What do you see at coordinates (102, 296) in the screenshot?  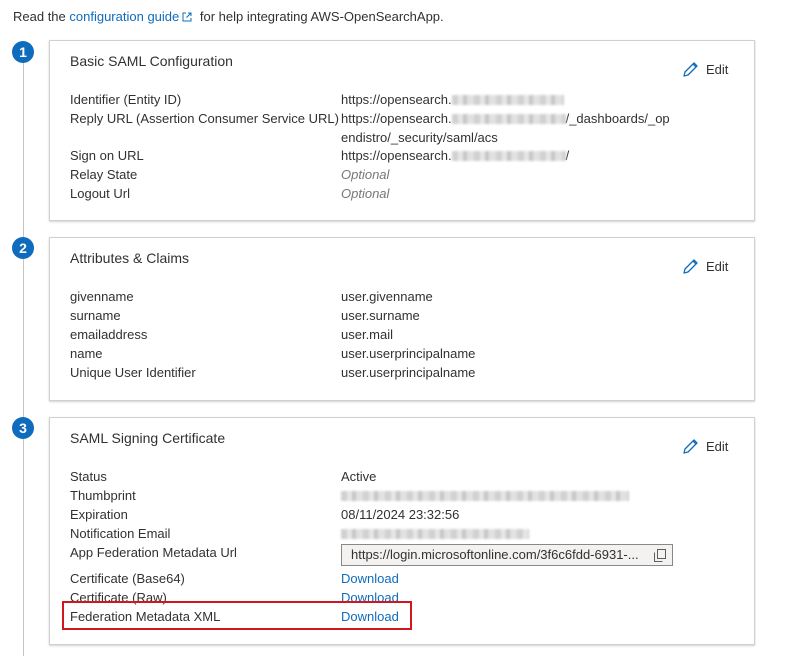 I see `attribute-label: givenname` at bounding box center [102, 296].